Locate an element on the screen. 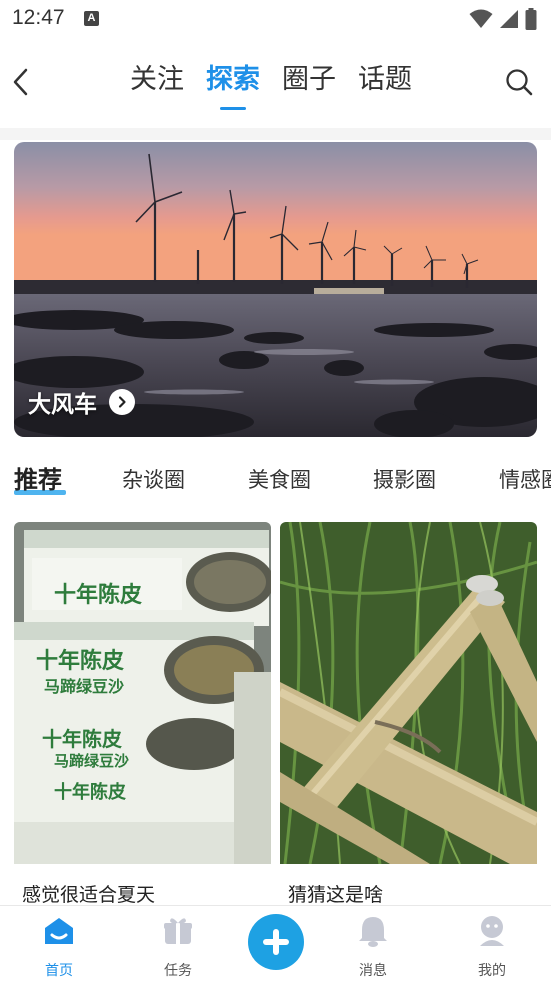 Image resolution: width=551 pixels, height=981 pixels. category-tabs: 推荐 杂谈圈 美食圈 摄影圈 情感圈 is located at coordinates (282, 482).